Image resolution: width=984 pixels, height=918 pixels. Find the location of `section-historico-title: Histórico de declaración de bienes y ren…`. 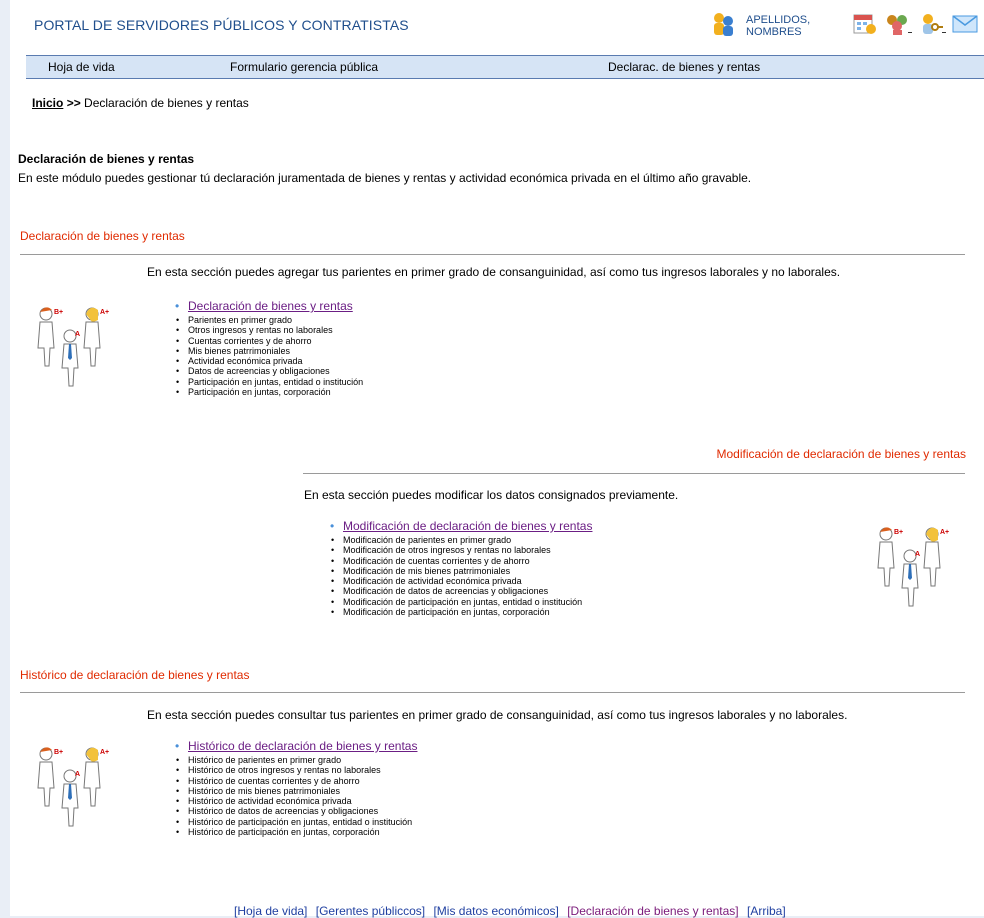

section-historico-title: Histórico de declaración de bienes y ren… is located at coordinates (135, 675).